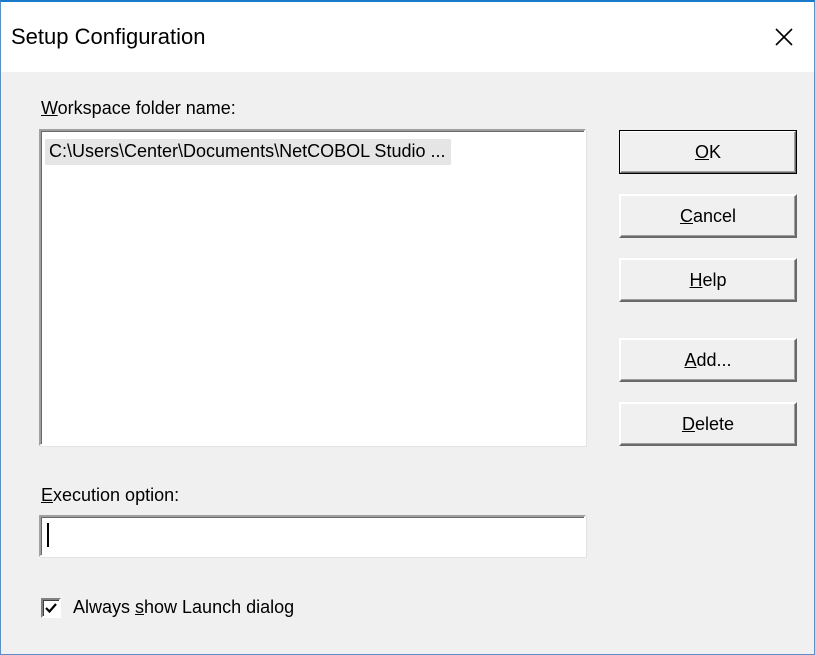 The width and height of the screenshot is (815, 655). Describe the element at coordinates (110, 495) in the screenshot. I see `execution-option-label: Execution option:` at that location.